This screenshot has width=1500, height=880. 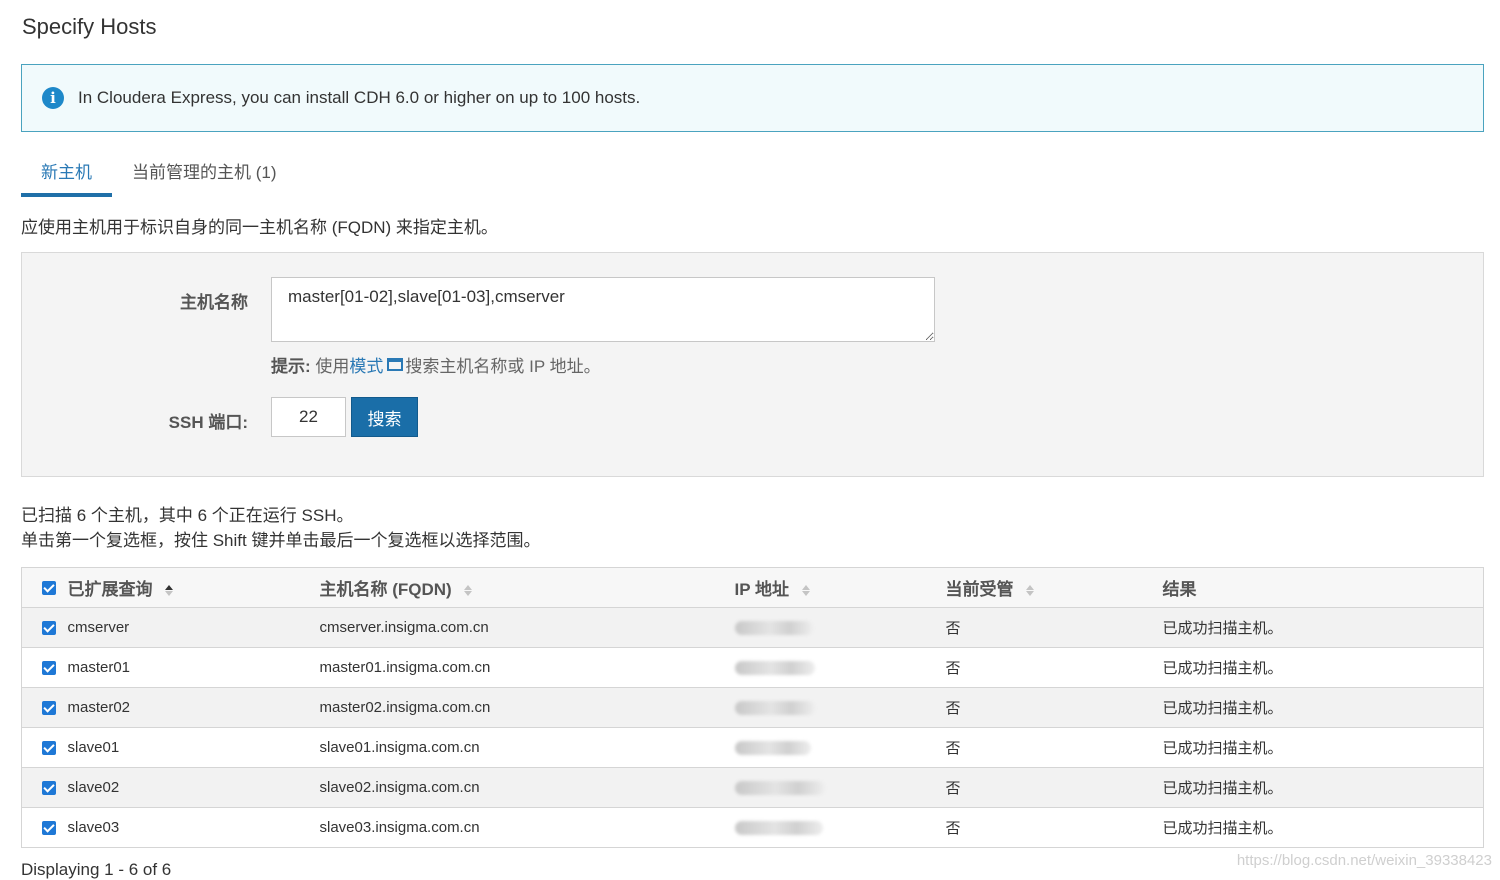 What do you see at coordinates (1054, 587) in the screenshot?
I see `header-currently-managed: 当前受管` at bounding box center [1054, 587].